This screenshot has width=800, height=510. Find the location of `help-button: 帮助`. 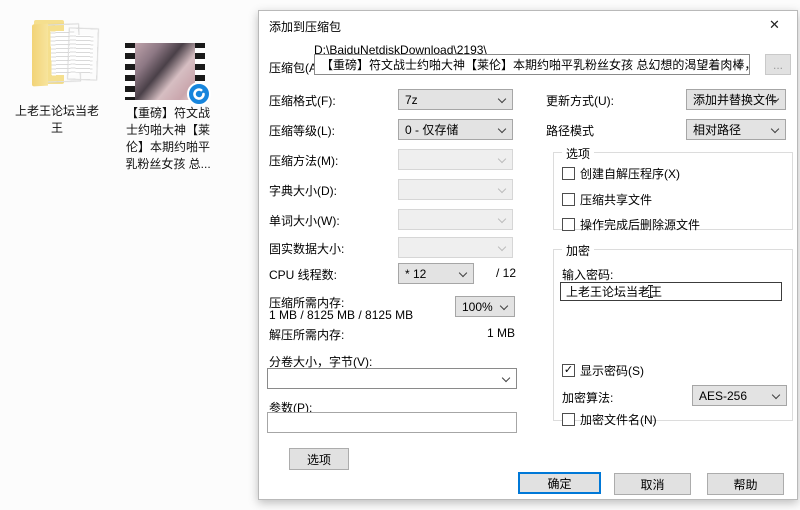

help-button: 帮助 is located at coordinates (745, 484).